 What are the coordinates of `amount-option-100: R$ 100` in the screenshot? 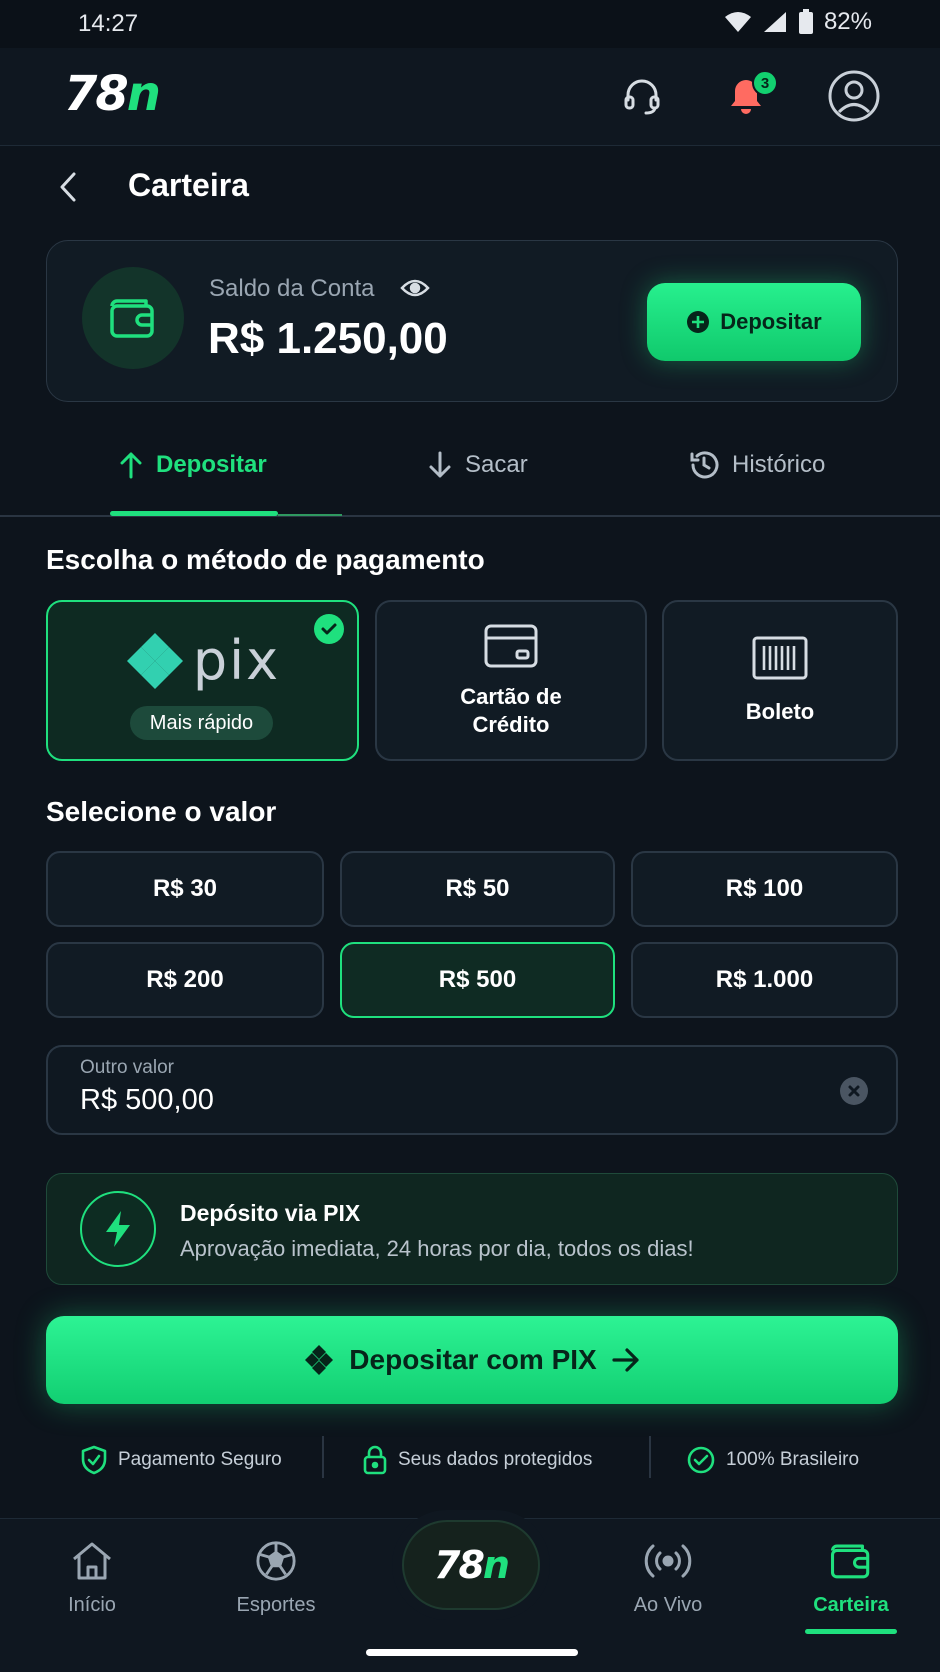 It's located at (764, 889).